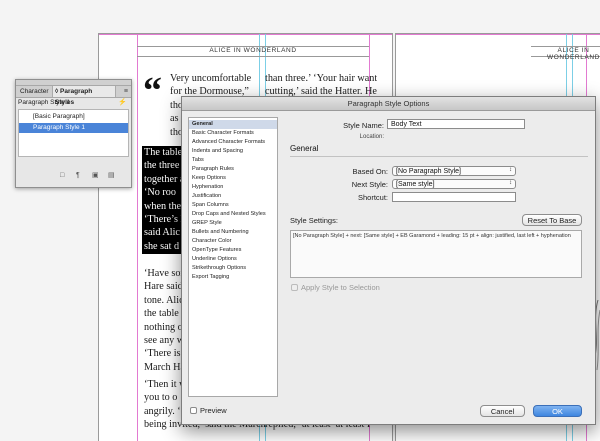 The height and width of the screenshot is (441, 600). I want to click on location-label: Location:, so click(371, 137).